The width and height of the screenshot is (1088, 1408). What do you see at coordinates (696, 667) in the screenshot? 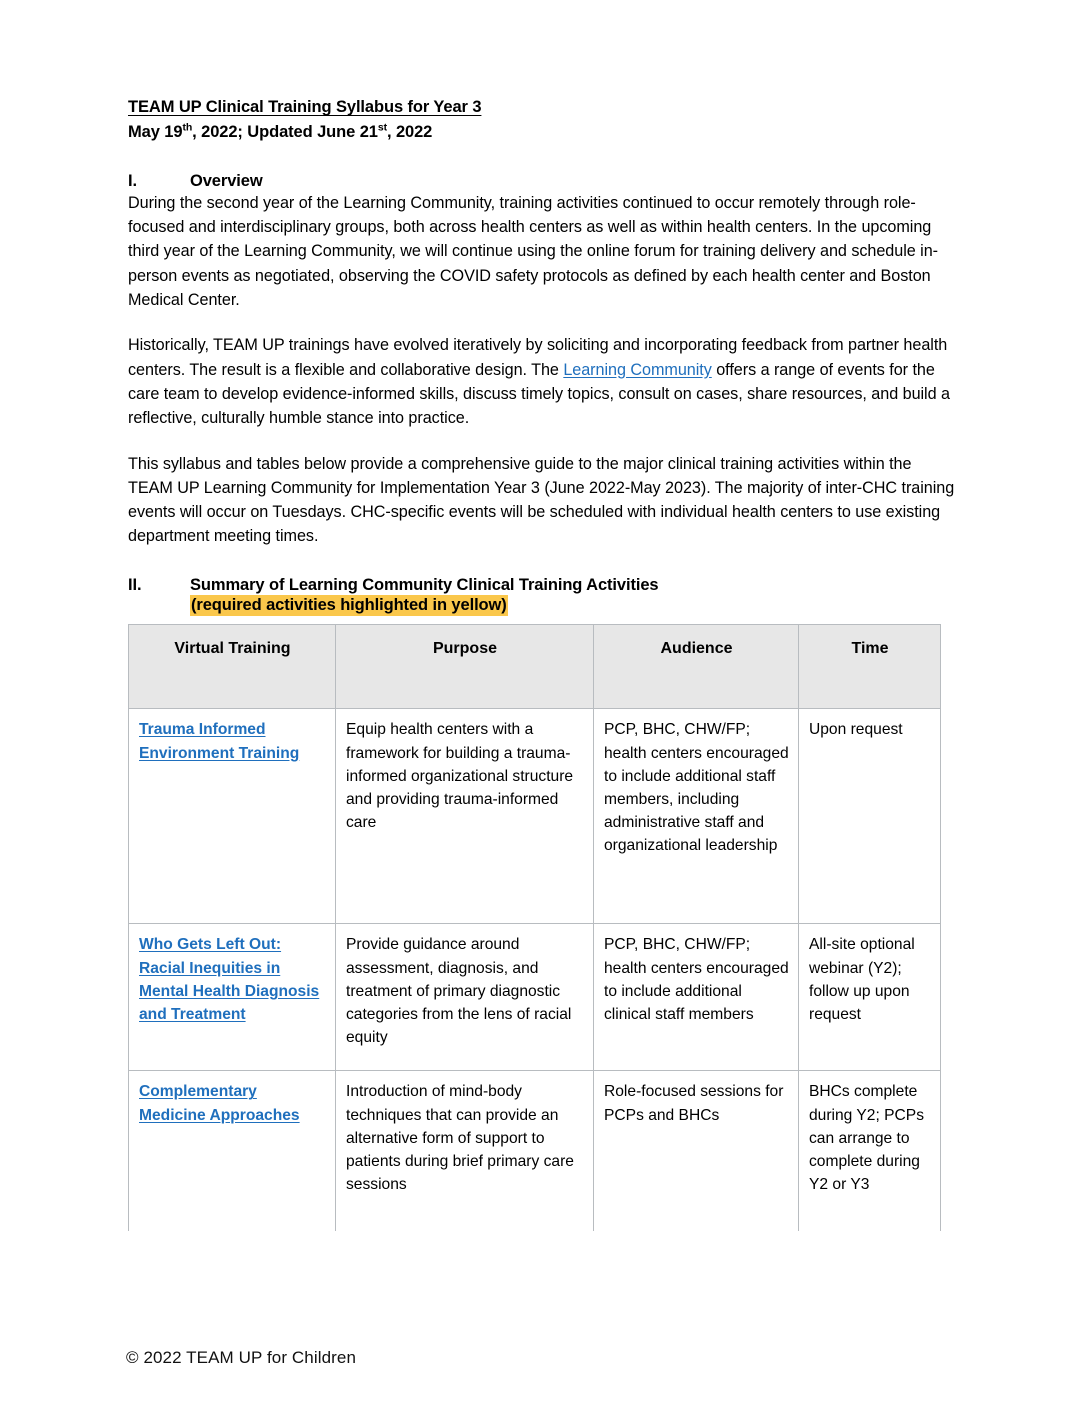
I see `column-header-audience: Audience` at bounding box center [696, 667].